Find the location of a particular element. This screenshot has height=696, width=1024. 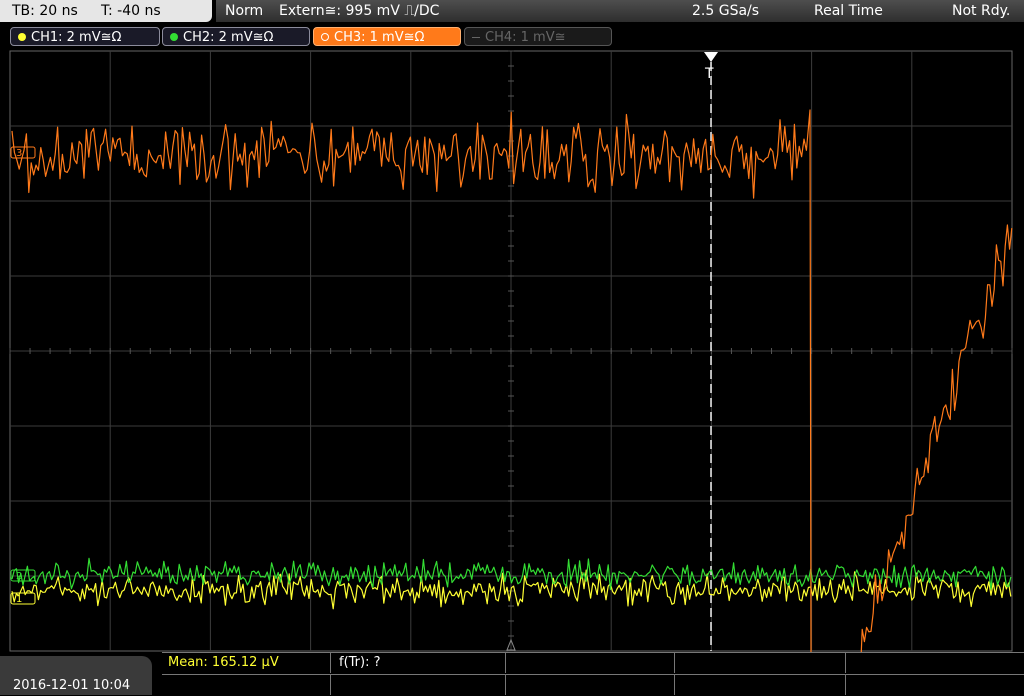

channel-3-indicator-icon is located at coordinates (325, 37).